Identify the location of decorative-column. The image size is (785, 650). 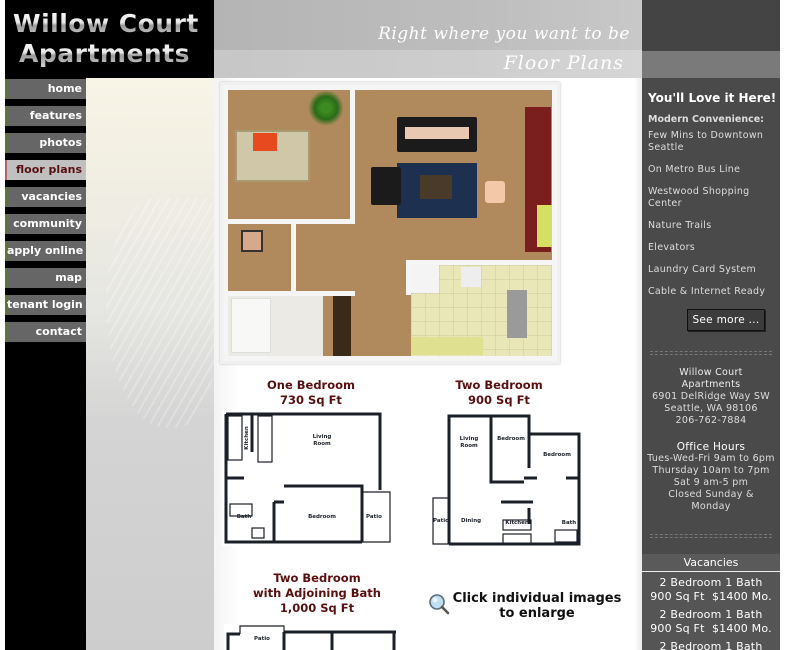
(151, 364).